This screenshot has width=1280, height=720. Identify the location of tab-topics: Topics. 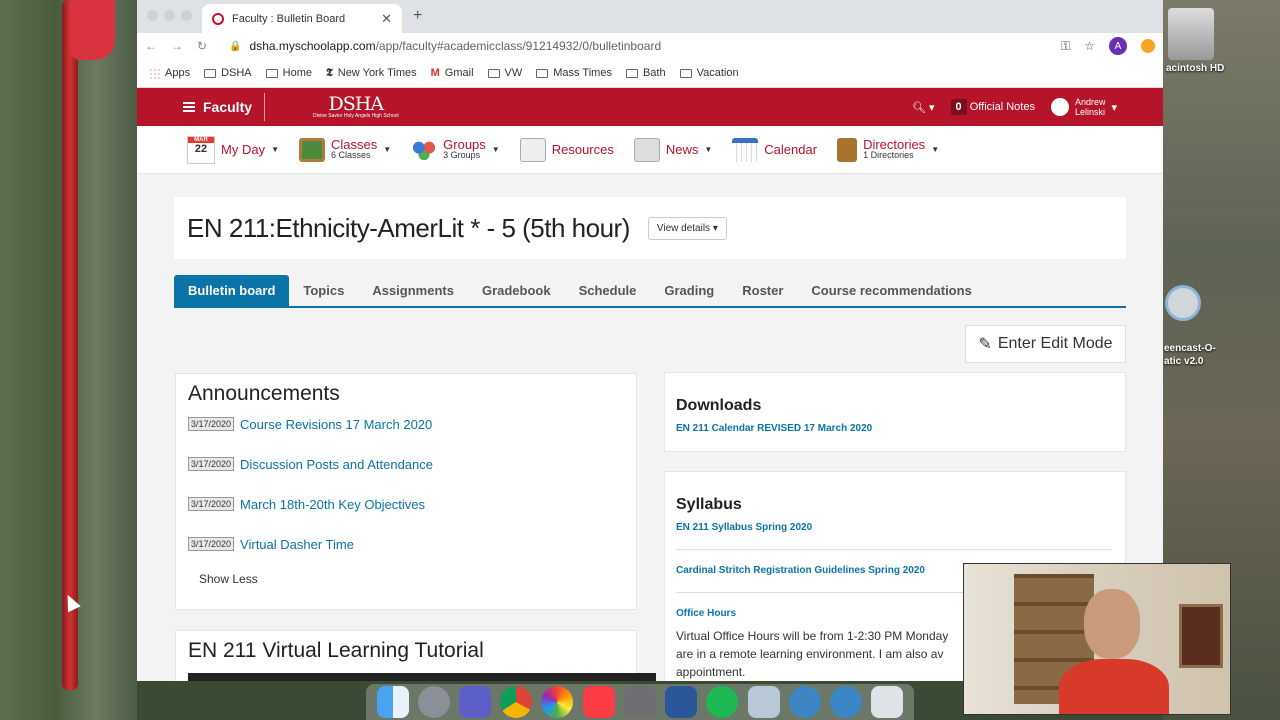
(323, 290).